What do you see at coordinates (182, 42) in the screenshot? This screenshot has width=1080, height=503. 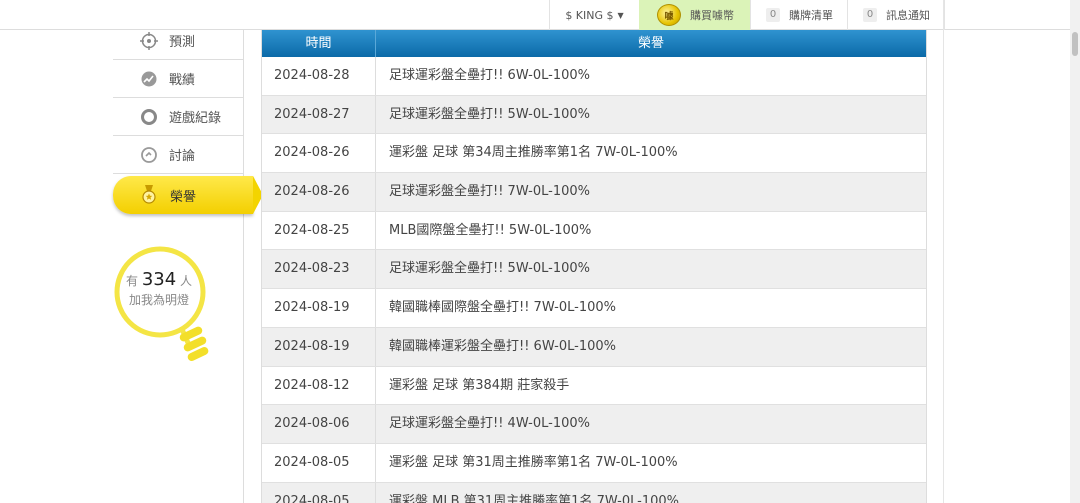 I see `sidebar-item-label: 預測` at bounding box center [182, 42].